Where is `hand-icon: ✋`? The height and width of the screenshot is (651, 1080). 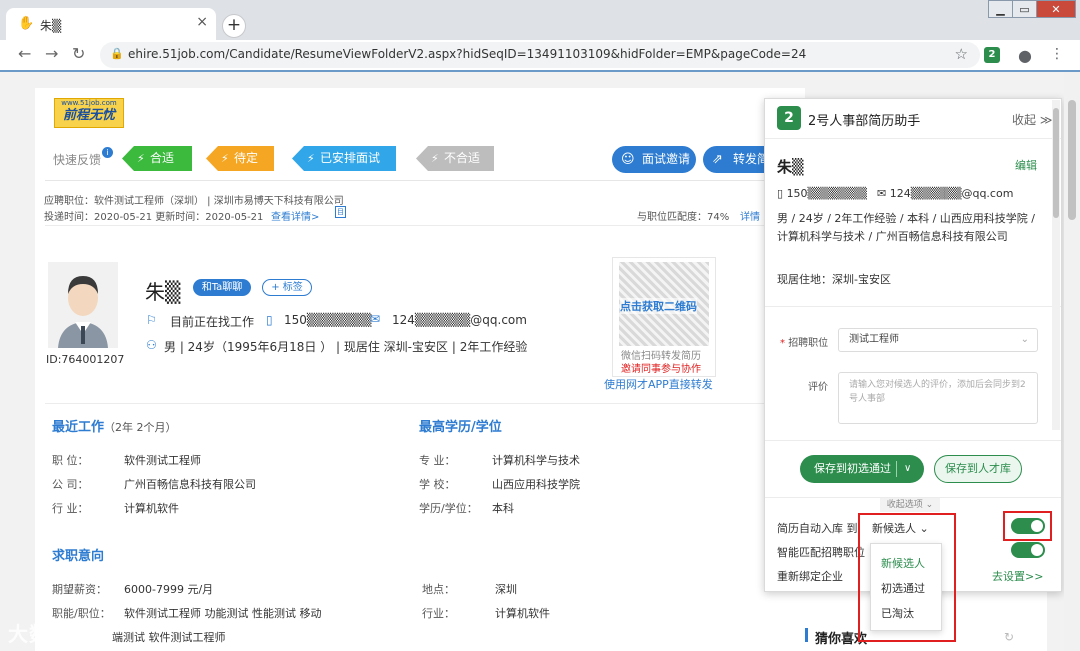
hand-icon: ✋ is located at coordinates (26, 23).